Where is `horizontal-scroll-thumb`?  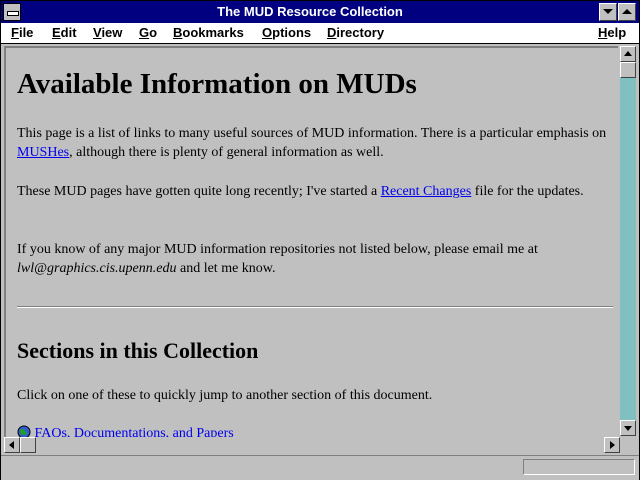 horizontal-scroll-thumb is located at coordinates (28, 445).